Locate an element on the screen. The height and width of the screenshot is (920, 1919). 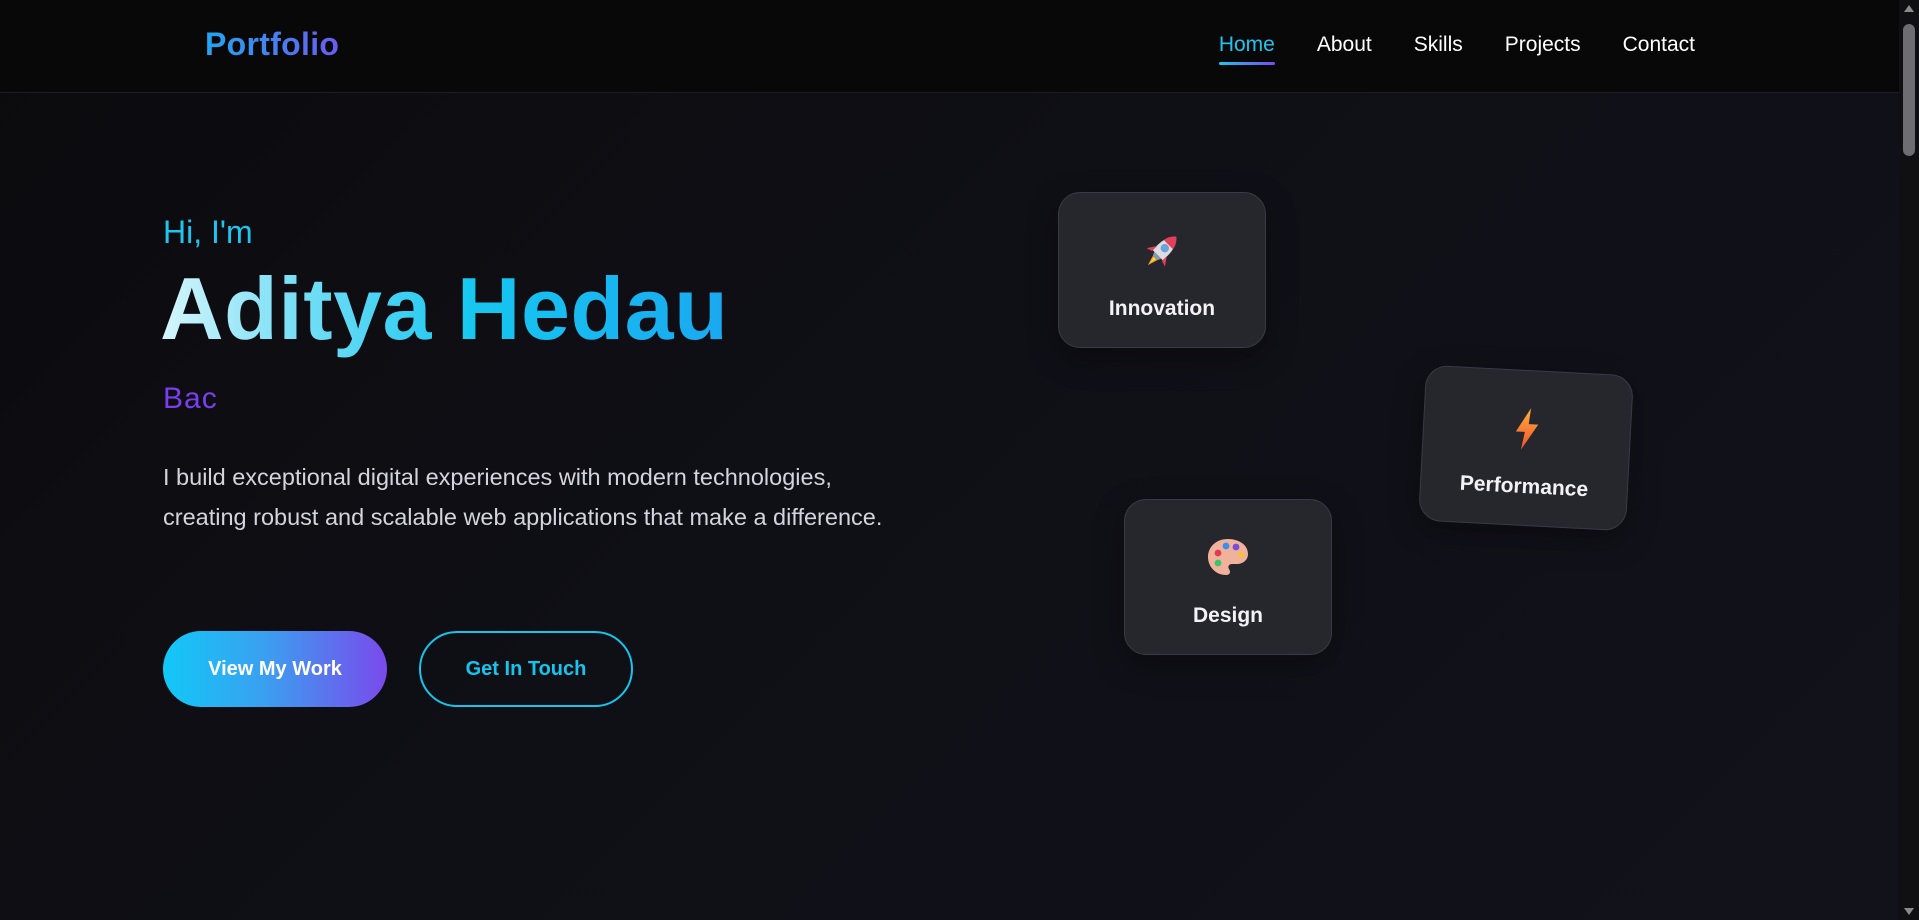
feature-card-performance: Performance is located at coordinates (1526, 448).